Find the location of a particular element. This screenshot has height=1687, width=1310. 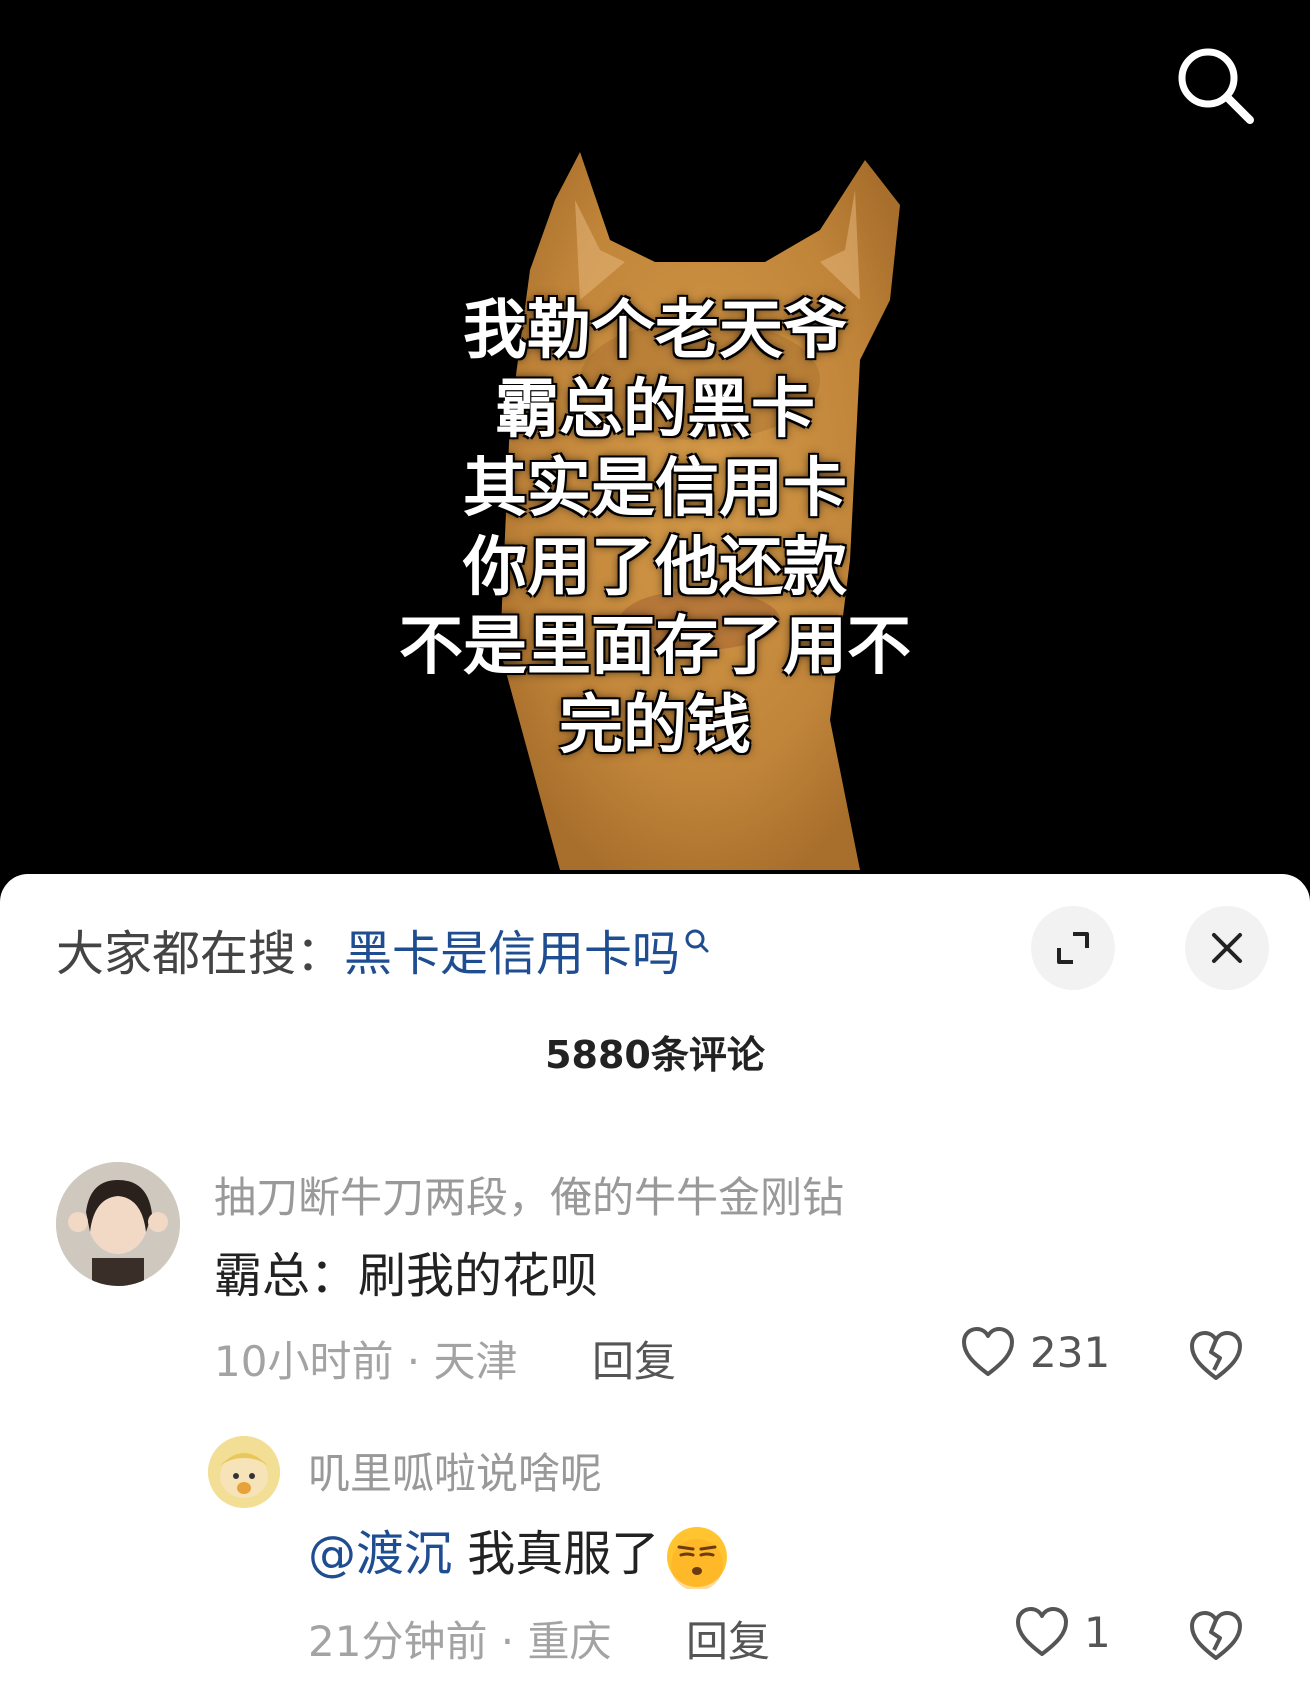

caption-line: 你用了他还款 is located at coordinates (655, 568).